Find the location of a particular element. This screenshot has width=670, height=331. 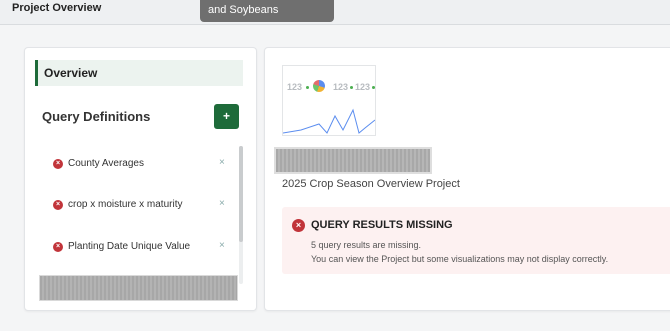

alert-title: QUERY RESULTS MISSING is located at coordinates (382, 225).